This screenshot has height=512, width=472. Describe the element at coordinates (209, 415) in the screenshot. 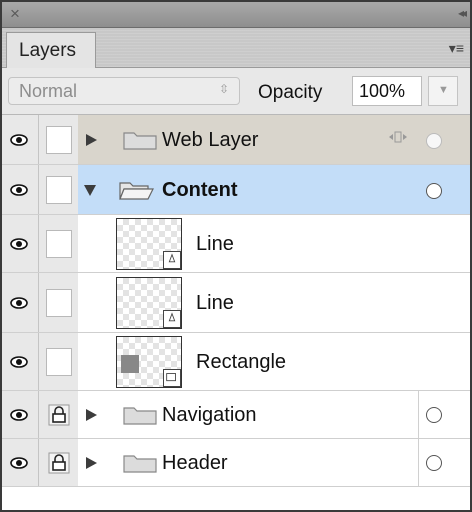

I see `layer-name: Navigation` at that location.